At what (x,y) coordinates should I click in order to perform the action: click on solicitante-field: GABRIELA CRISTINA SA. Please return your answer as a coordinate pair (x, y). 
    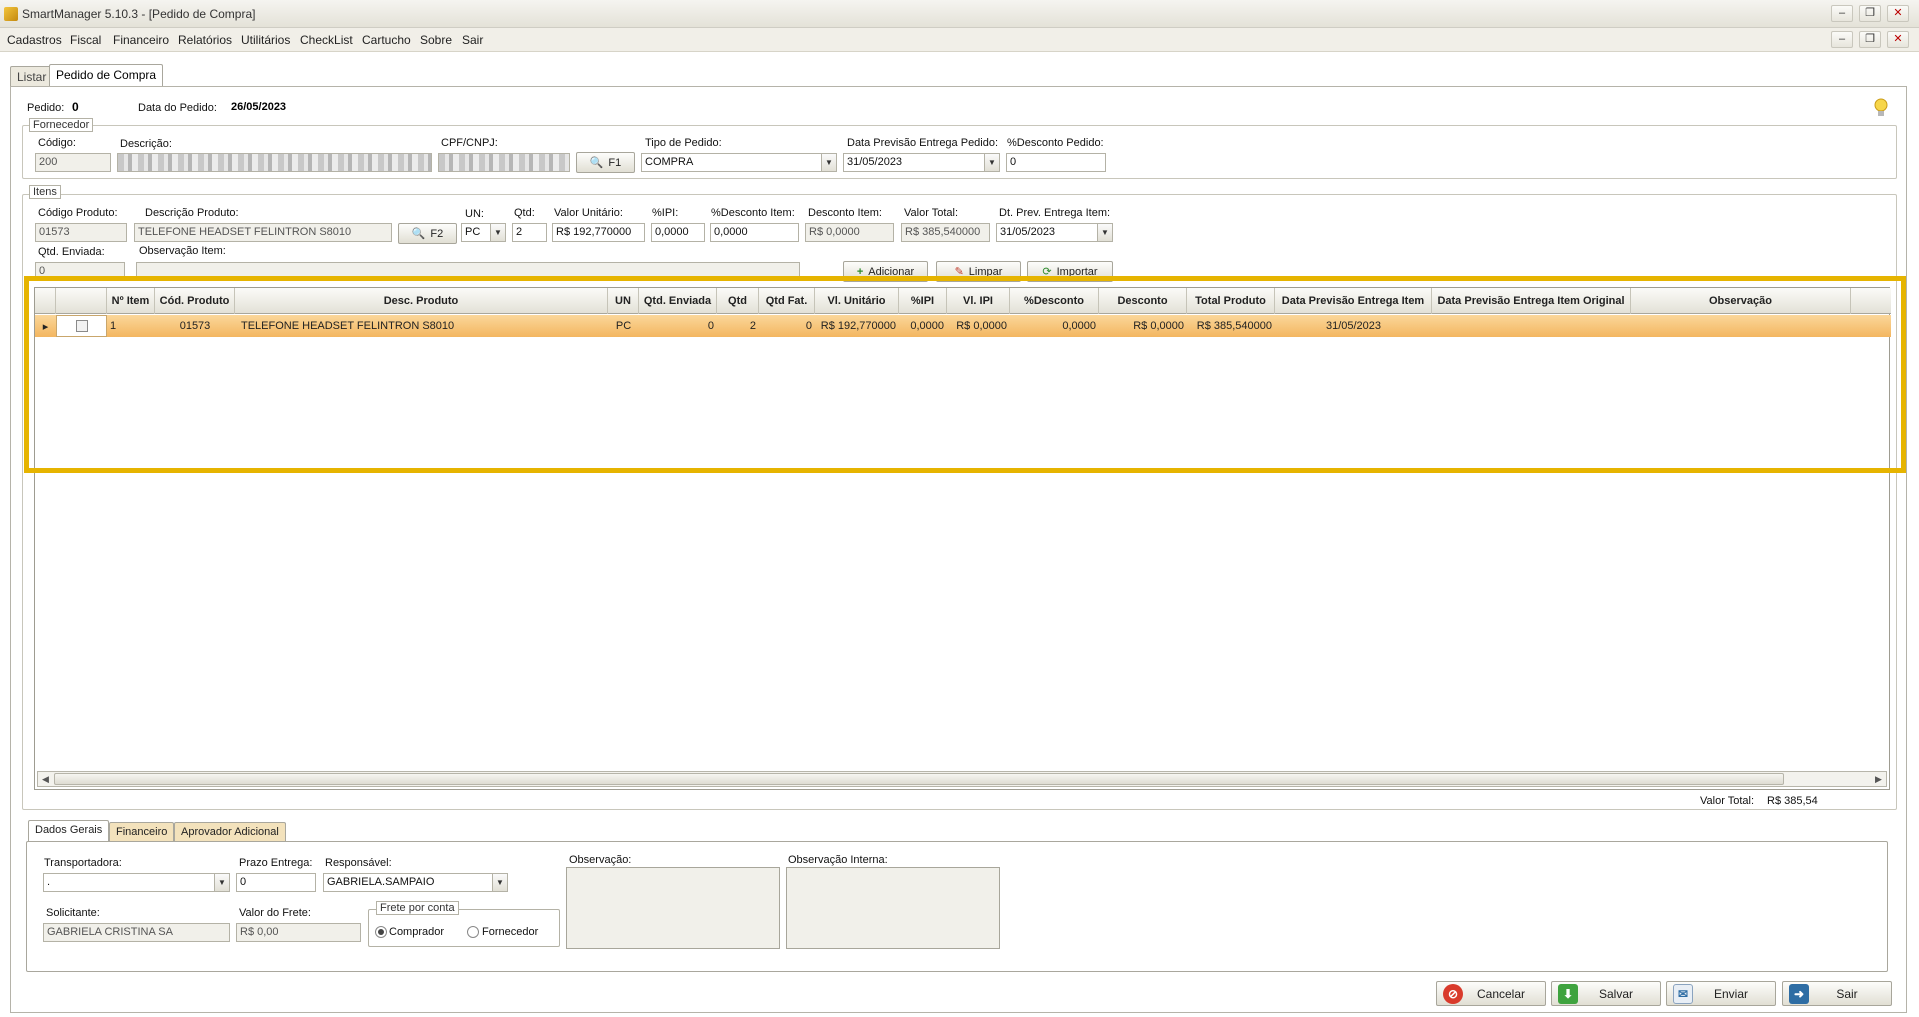
    Looking at the image, I should click on (136, 932).